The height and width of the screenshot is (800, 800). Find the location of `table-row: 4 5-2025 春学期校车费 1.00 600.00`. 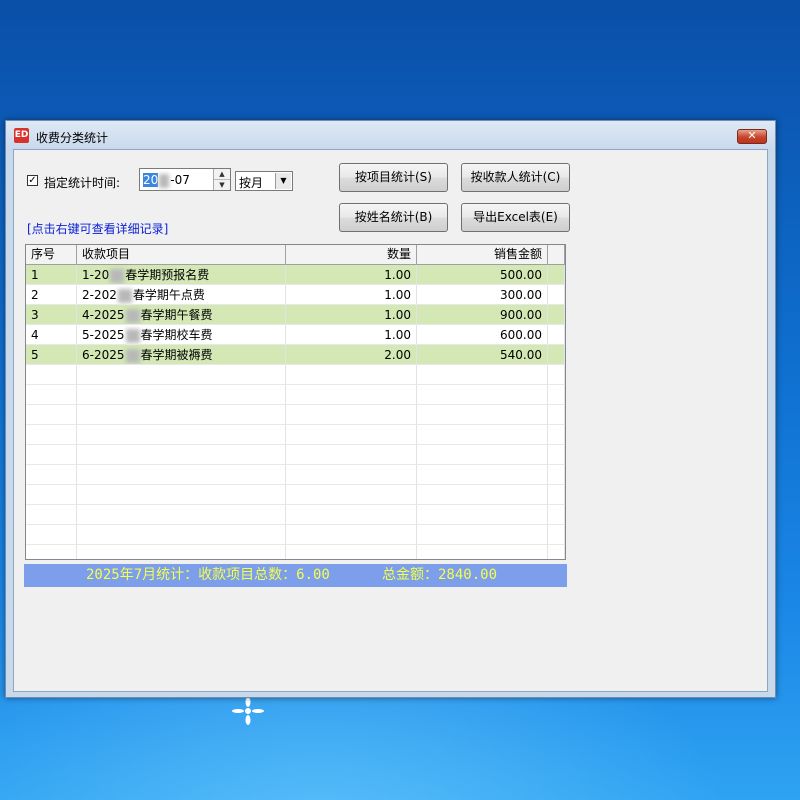

table-row: 4 5-2025 春学期校车费 1.00 600.00 is located at coordinates (295, 335).